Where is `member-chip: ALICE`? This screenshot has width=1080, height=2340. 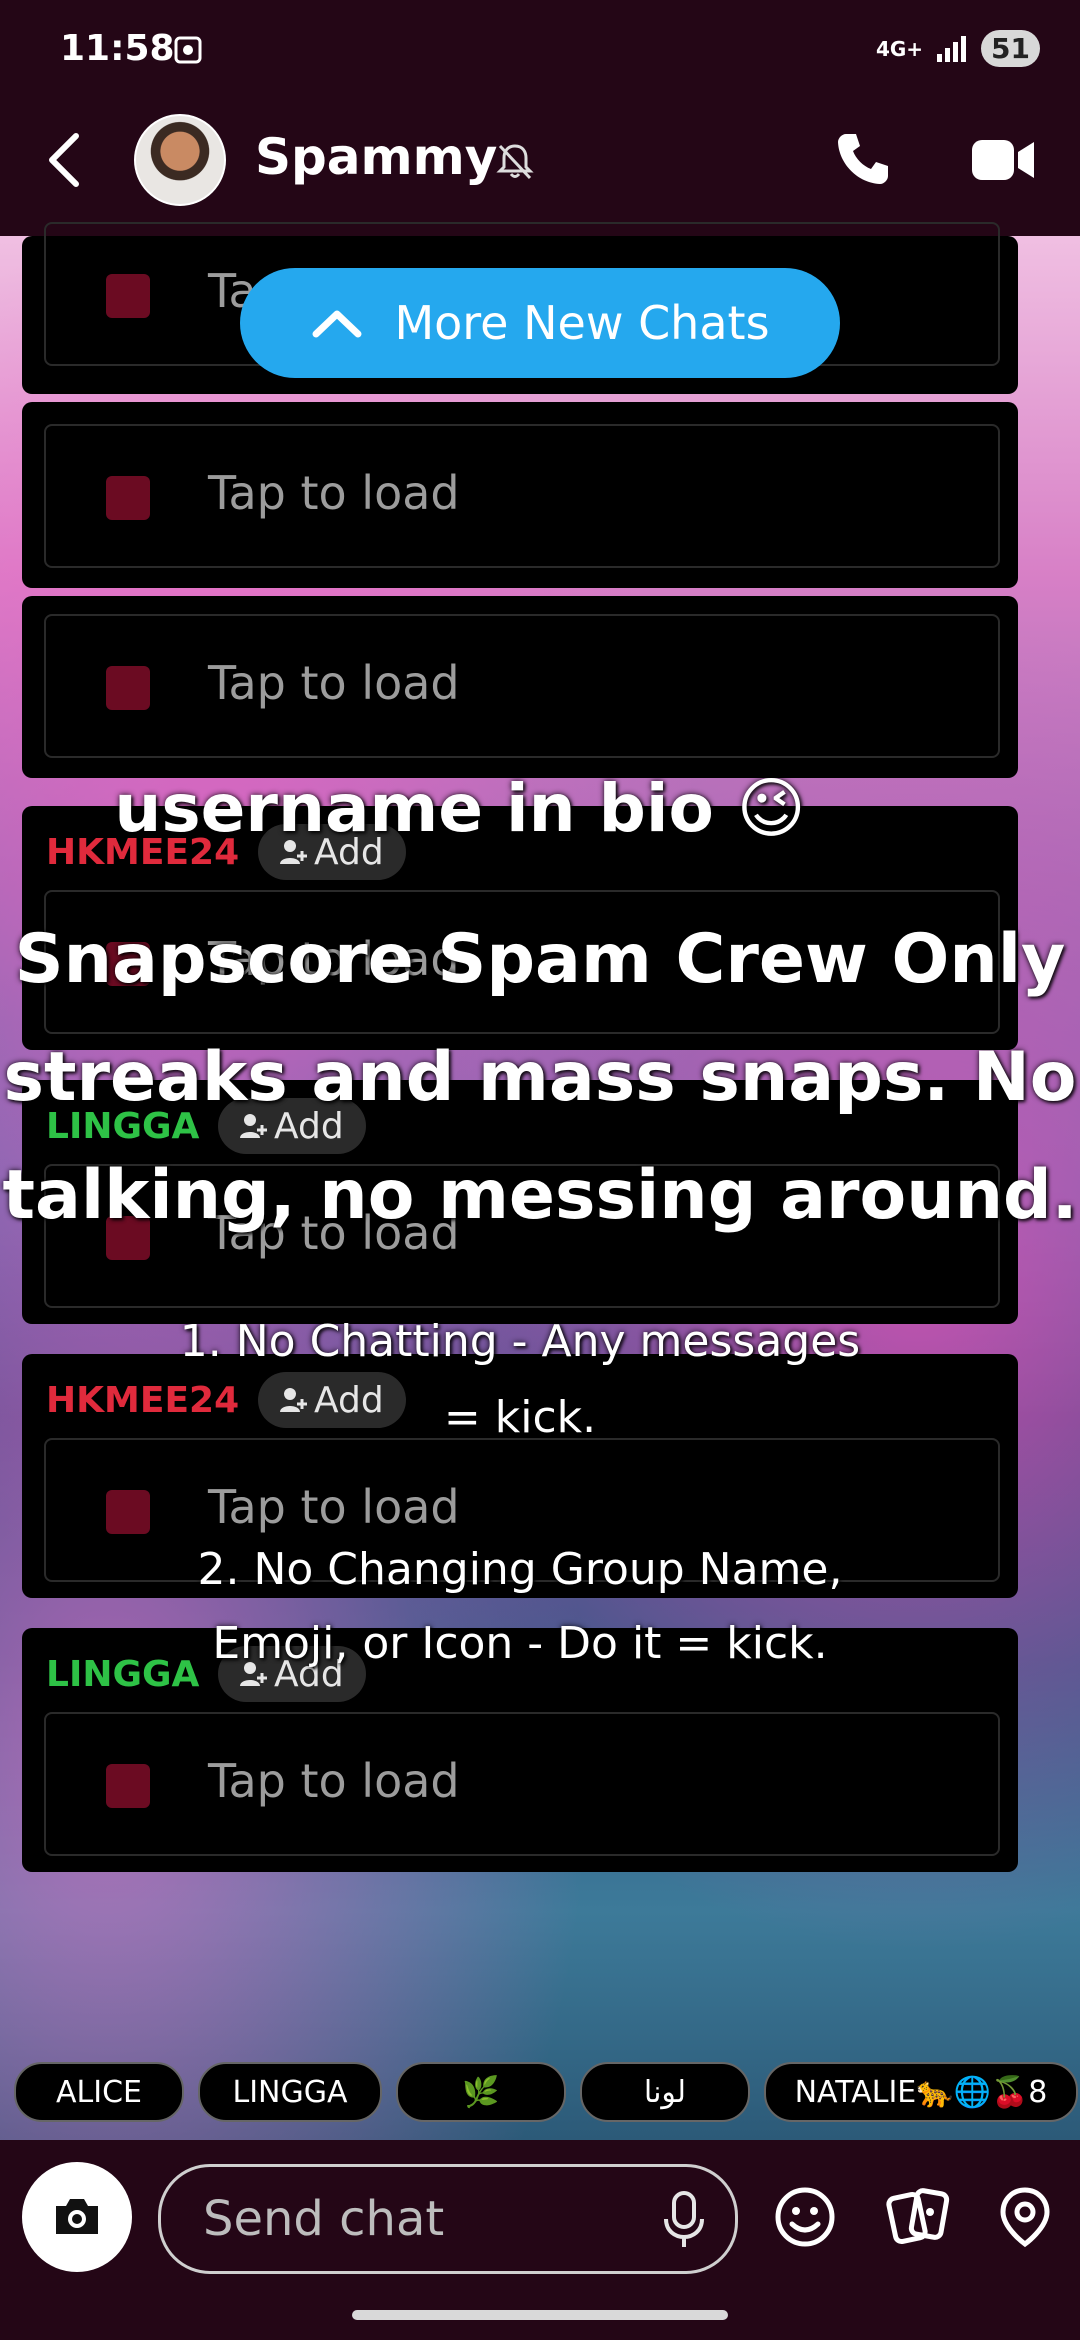
member-chip: ALICE is located at coordinates (99, 2092).